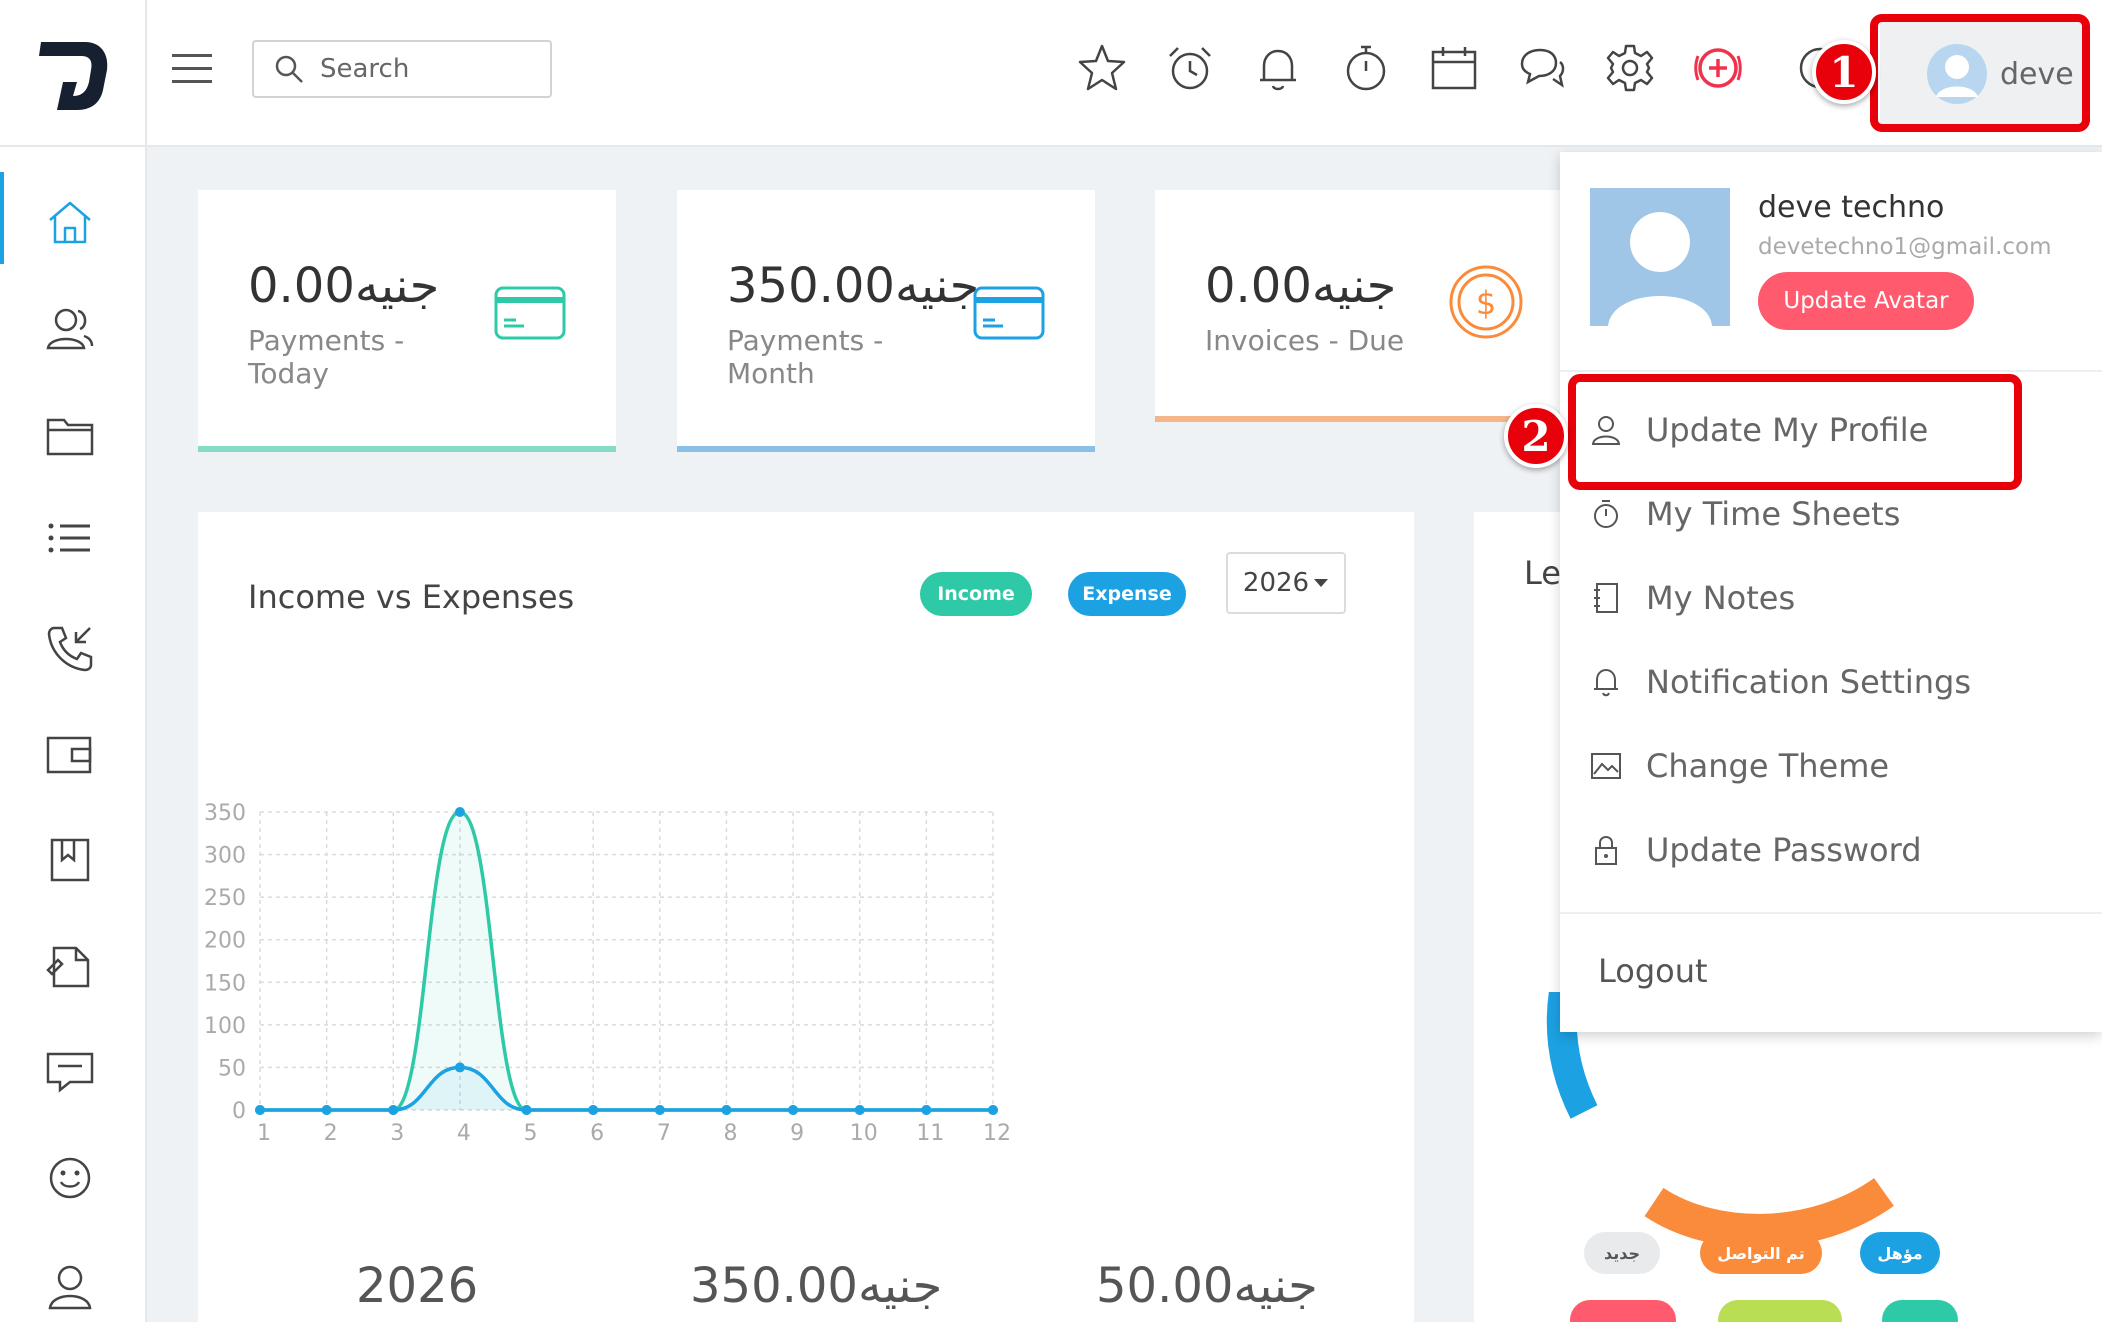 This screenshot has width=2102, height=1322. Describe the element at coordinates (1866, 301) in the screenshot. I see `update-avatar-button: Update Avatar` at that location.